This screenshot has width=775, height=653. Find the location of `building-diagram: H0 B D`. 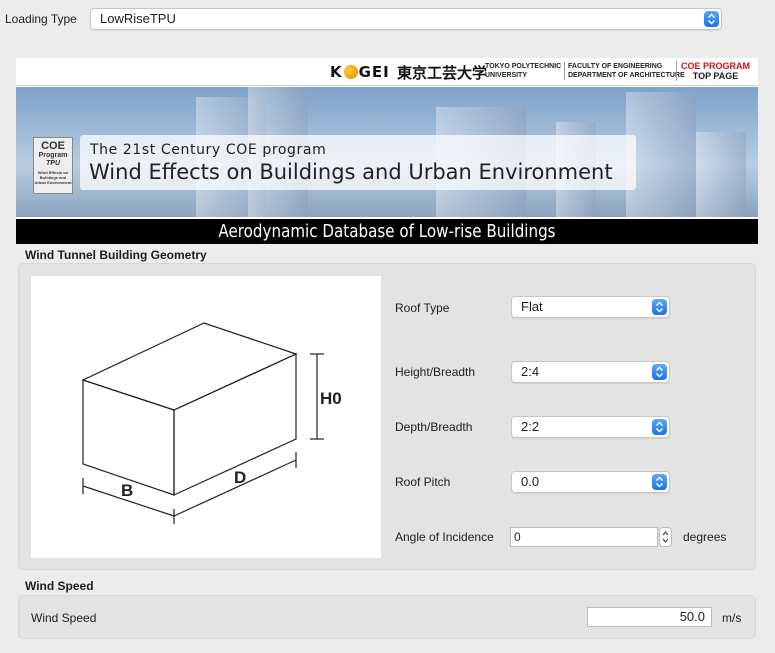

building-diagram: H0 B D is located at coordinates (211, 423).